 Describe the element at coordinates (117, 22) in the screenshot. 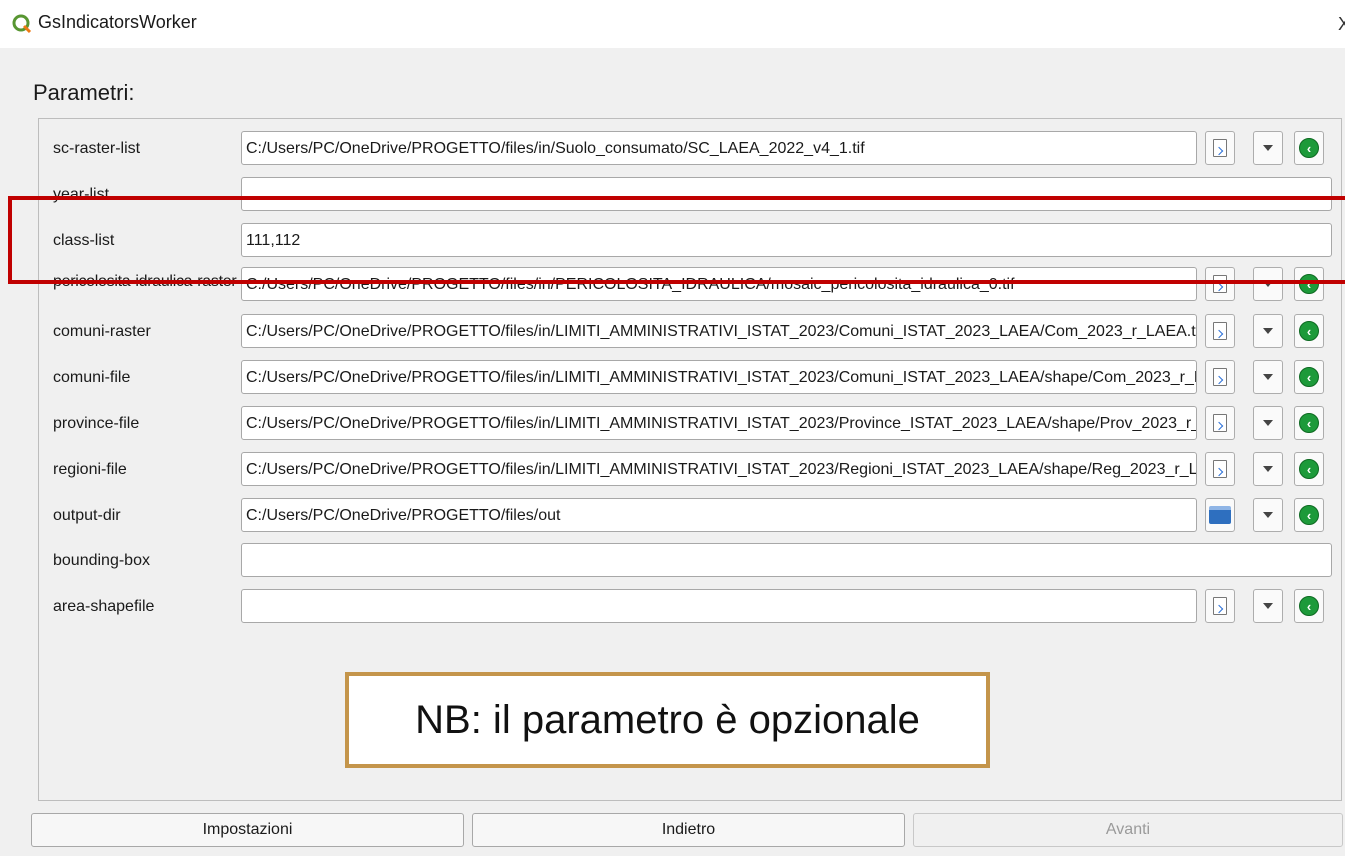

I see `window-title: GsIndicatorsWorker` at that location.